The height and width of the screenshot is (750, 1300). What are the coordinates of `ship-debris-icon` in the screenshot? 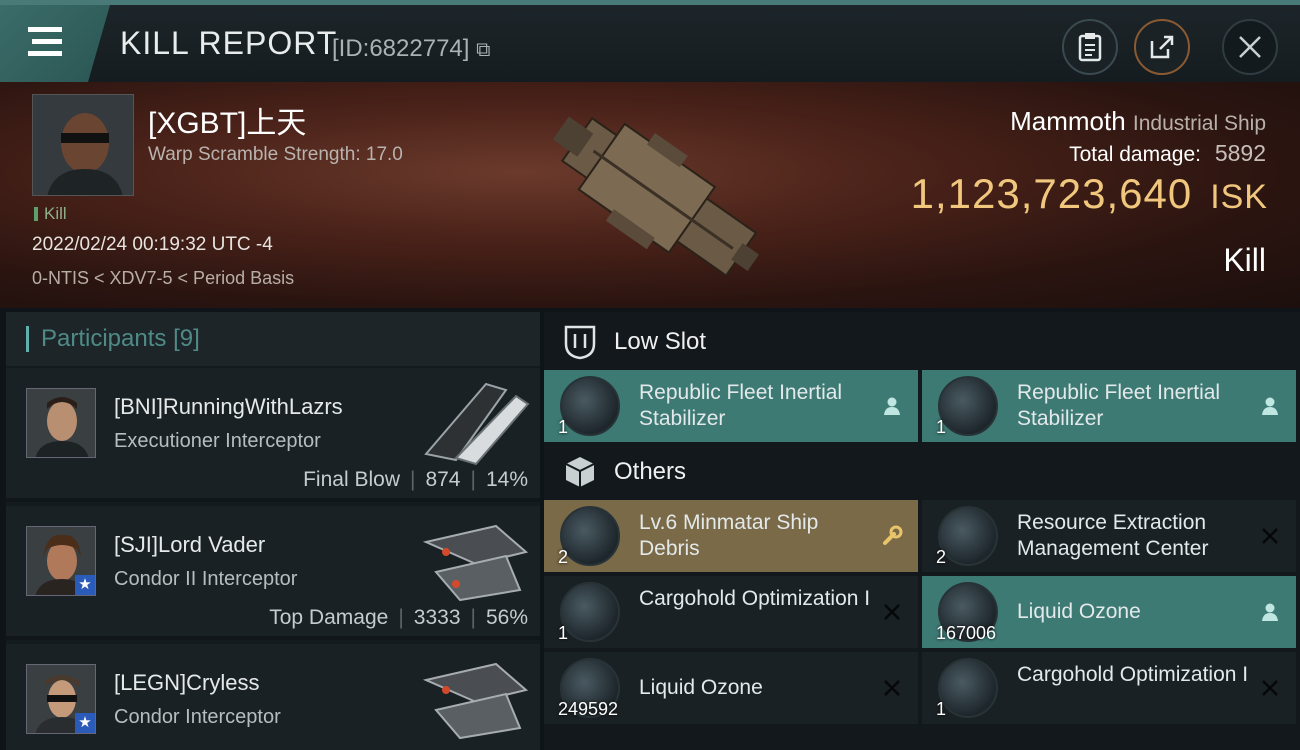 It's located at (590, 536).